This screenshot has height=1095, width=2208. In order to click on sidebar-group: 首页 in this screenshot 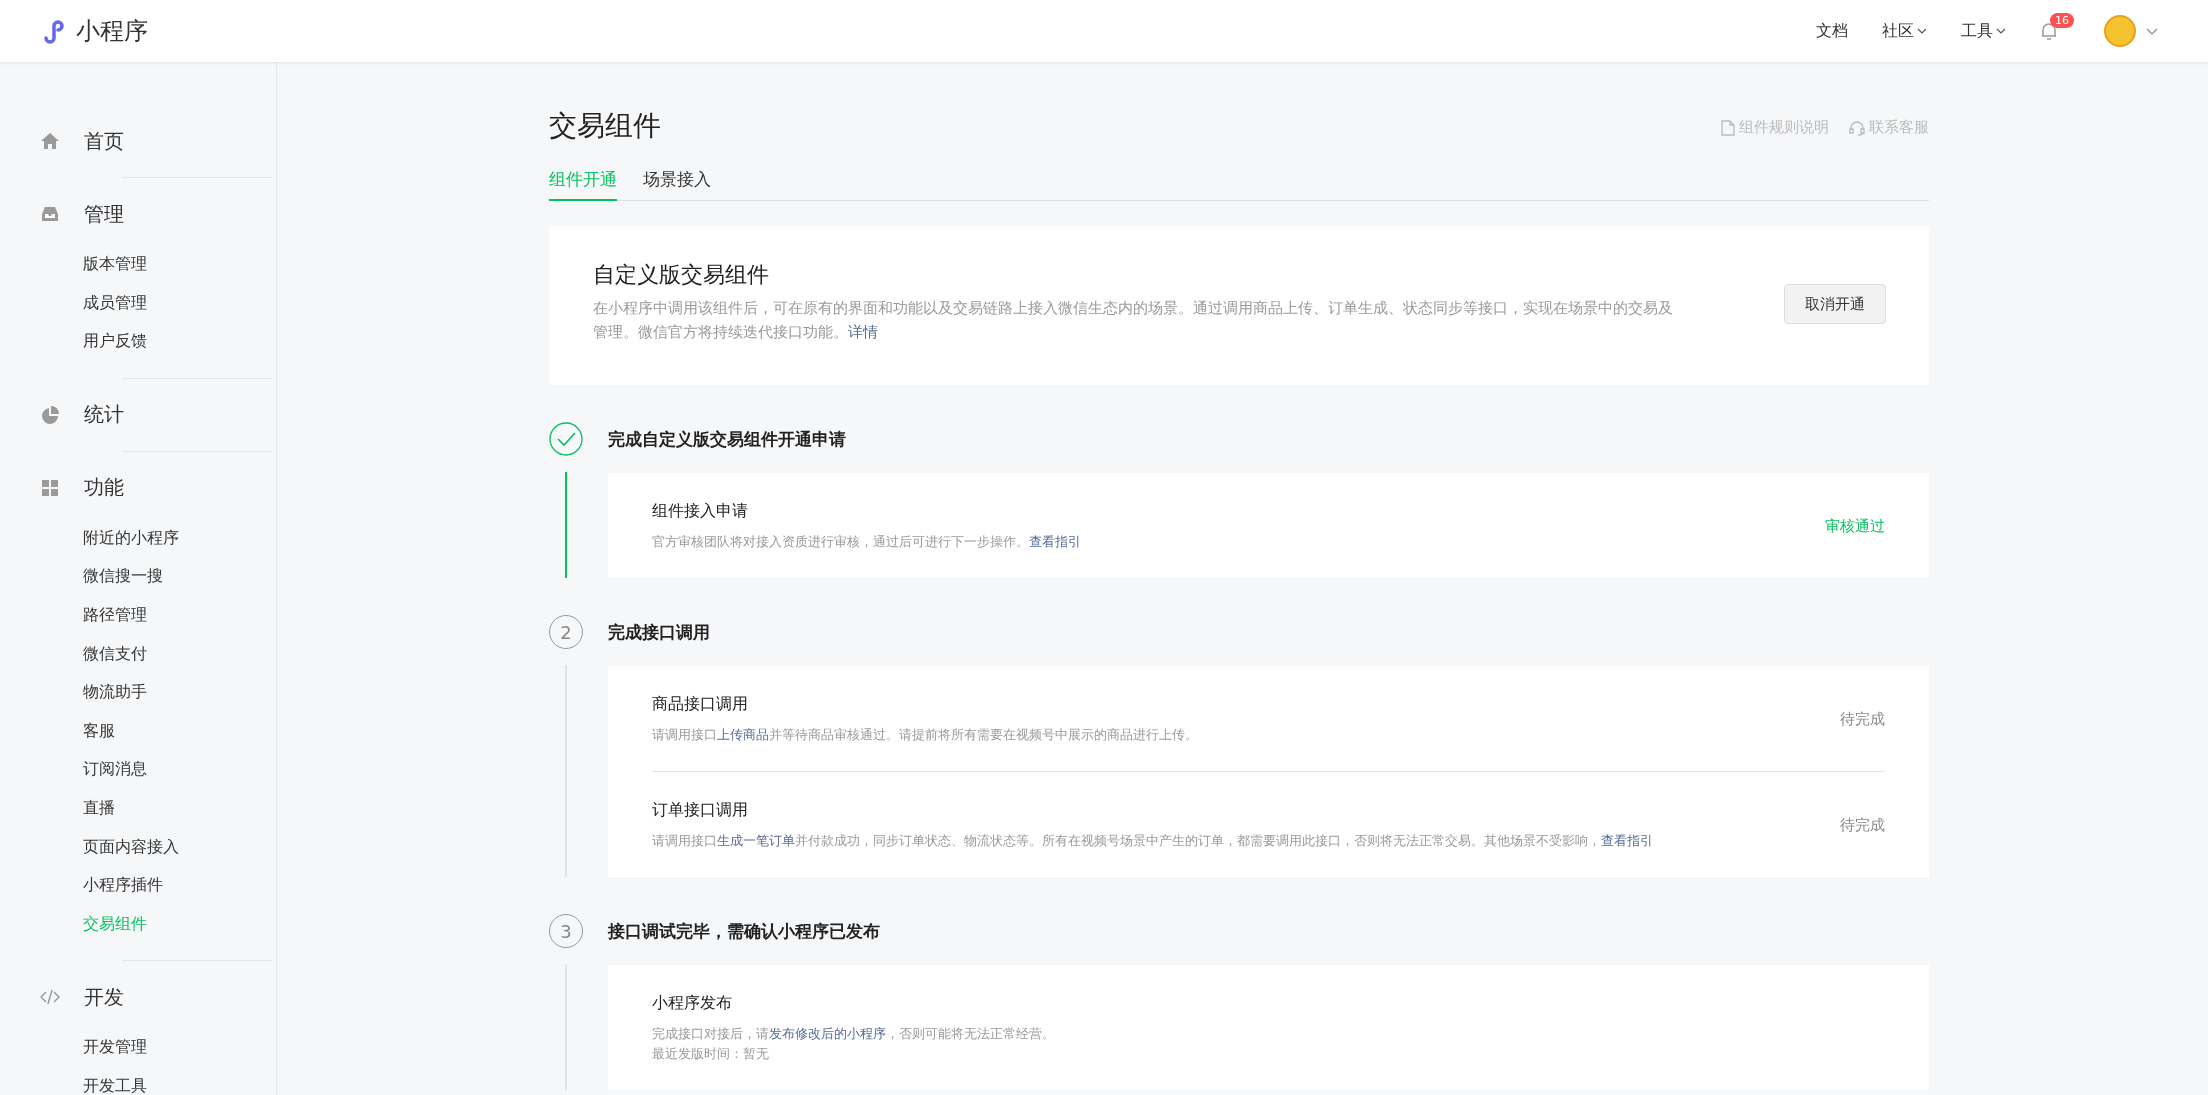, I will do `click(104, 141)`.